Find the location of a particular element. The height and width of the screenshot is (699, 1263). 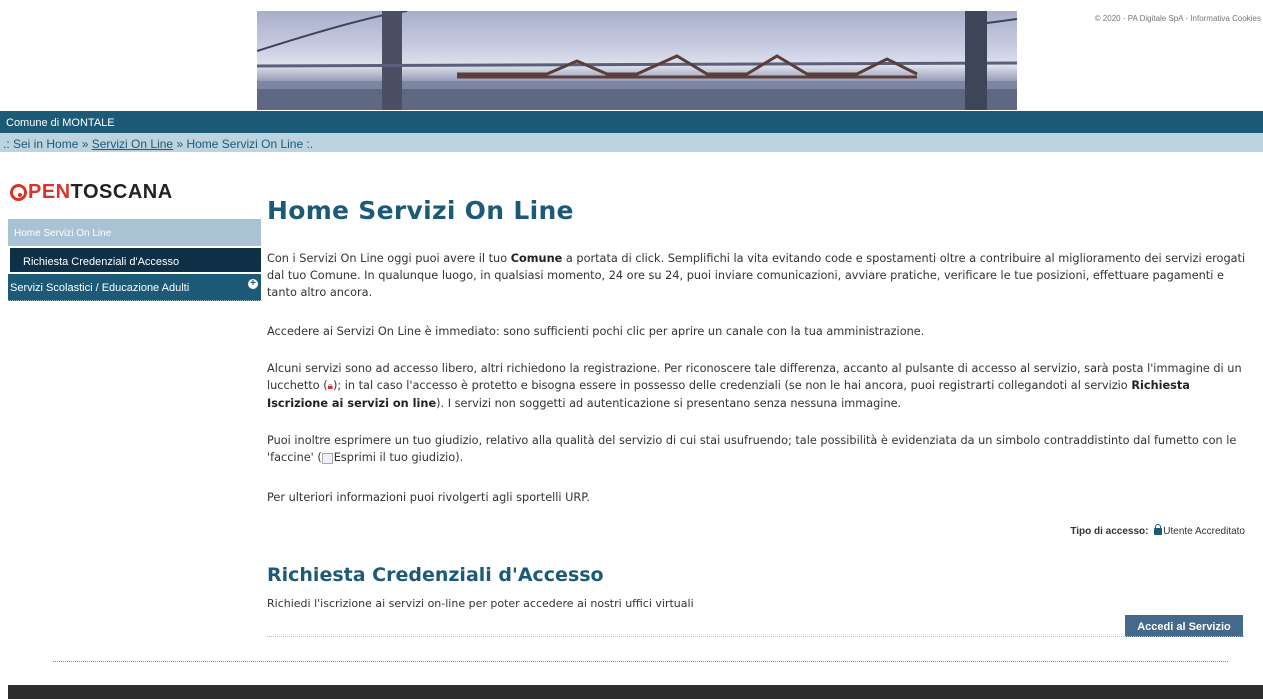

service-divider is located at coordinates (755, 636).